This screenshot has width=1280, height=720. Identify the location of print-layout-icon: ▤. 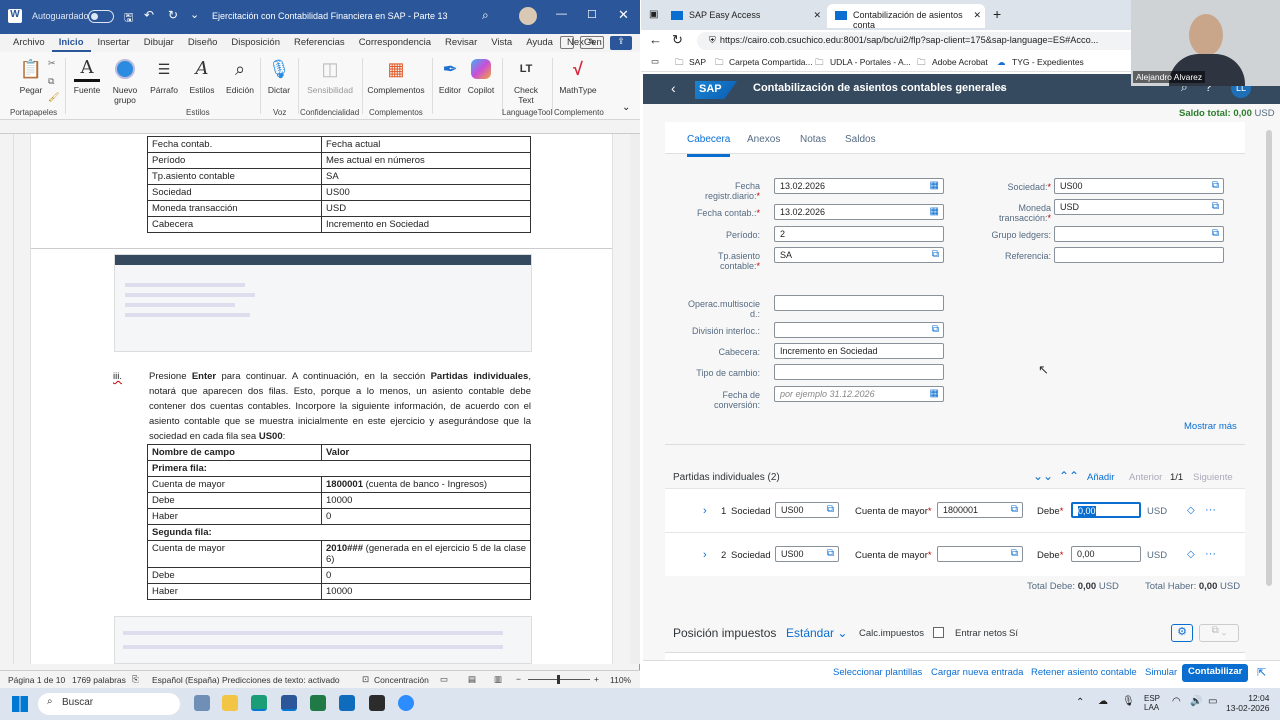
(472, 679).